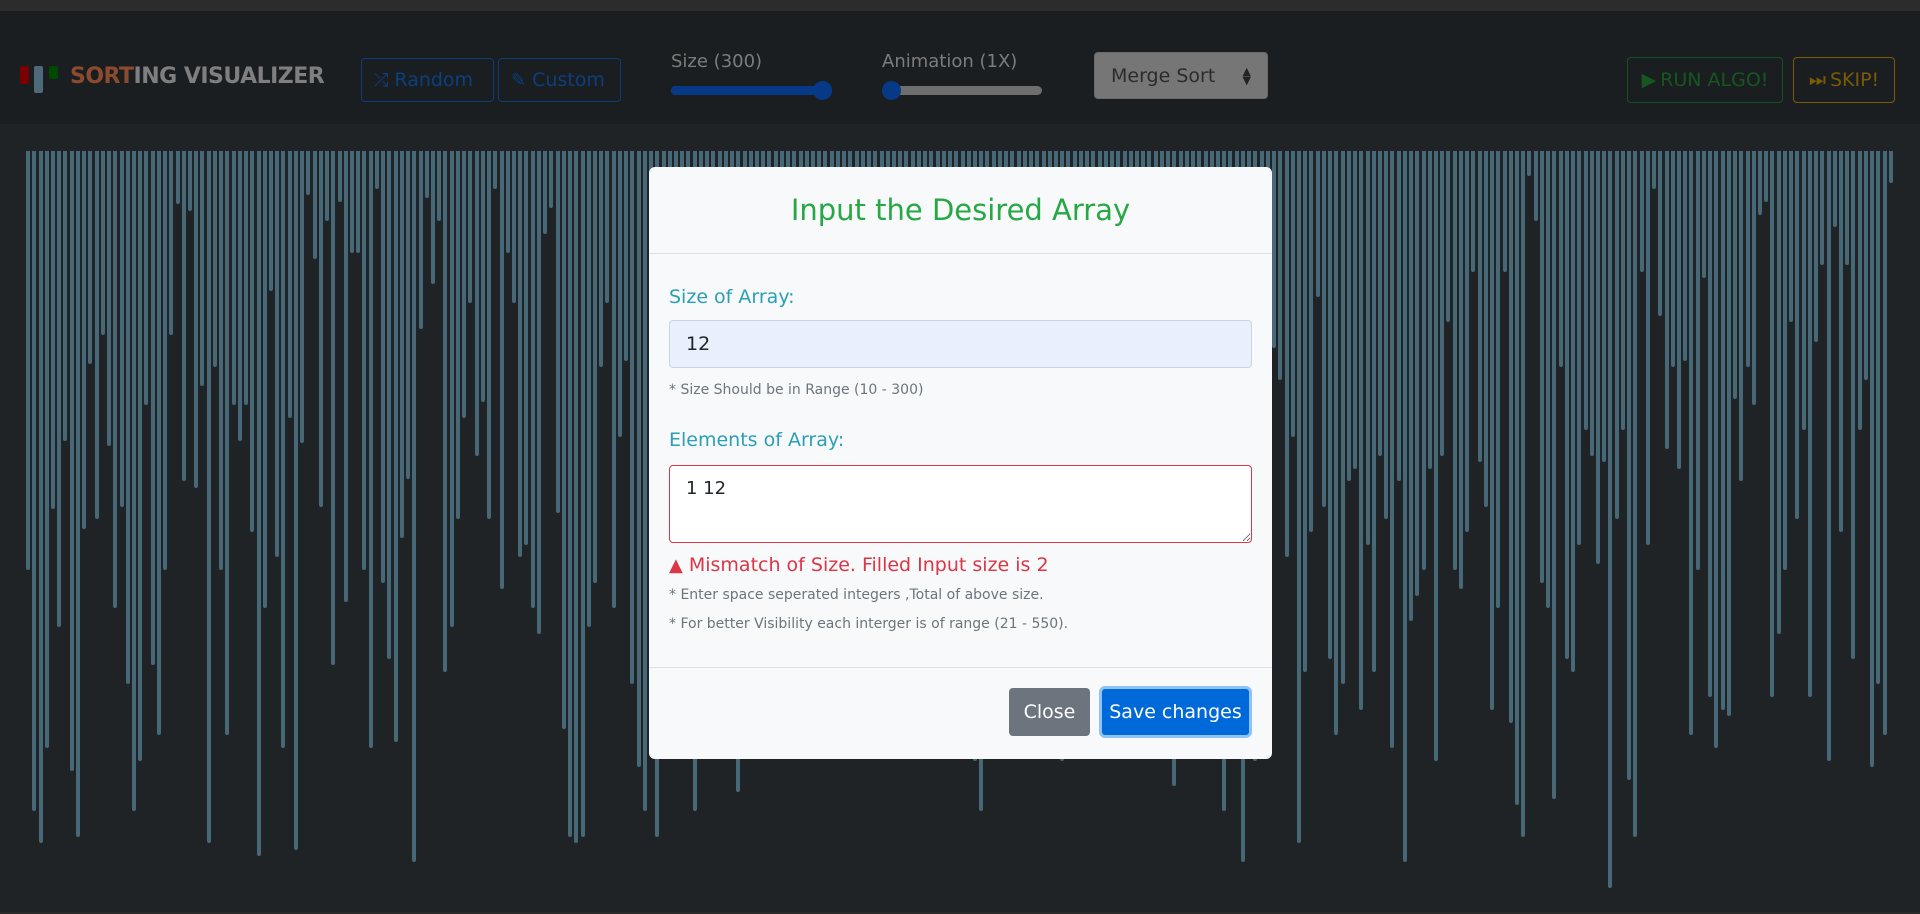 This screenshot has width=1920, height=914. I want to click on size-of-array-label: Size of Array:, so click(732, 297).